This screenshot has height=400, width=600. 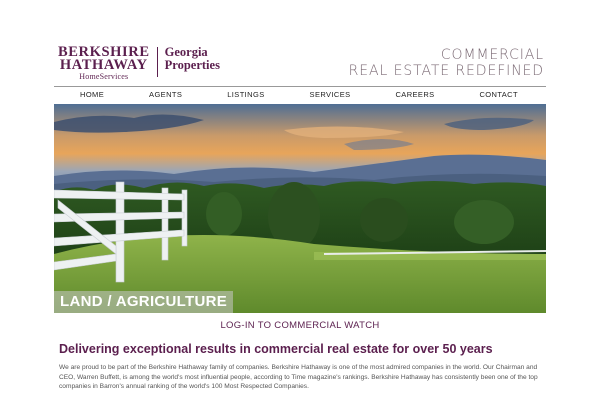 What do you see at coordinates (300, 325) in the screenshot?
I see `login-commercial-watch-link: LOG-IN TO COMMERCIAL WATCH` at bounding box center [300, 325].